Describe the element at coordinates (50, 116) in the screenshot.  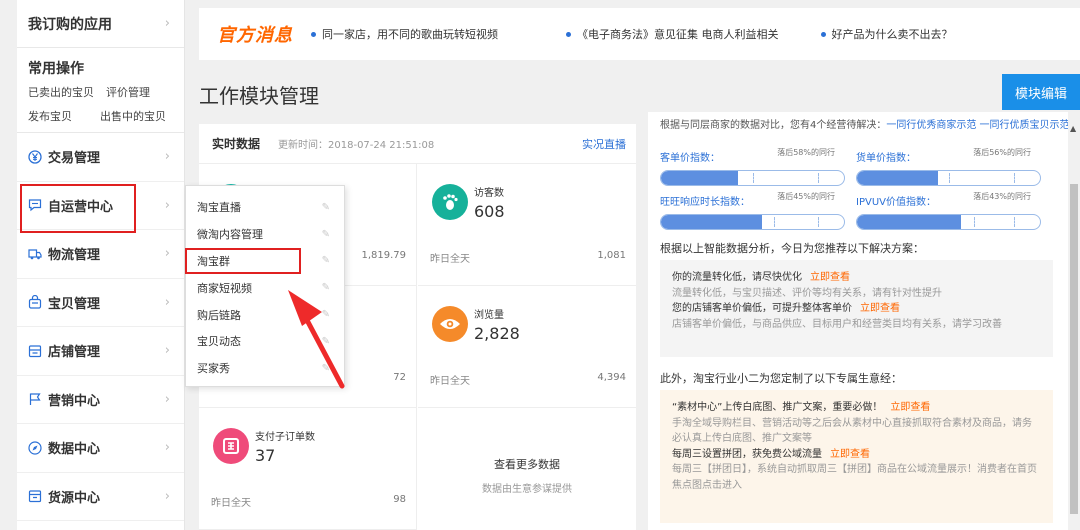
I see `publish-item-link: 发布宝贝` at that location.